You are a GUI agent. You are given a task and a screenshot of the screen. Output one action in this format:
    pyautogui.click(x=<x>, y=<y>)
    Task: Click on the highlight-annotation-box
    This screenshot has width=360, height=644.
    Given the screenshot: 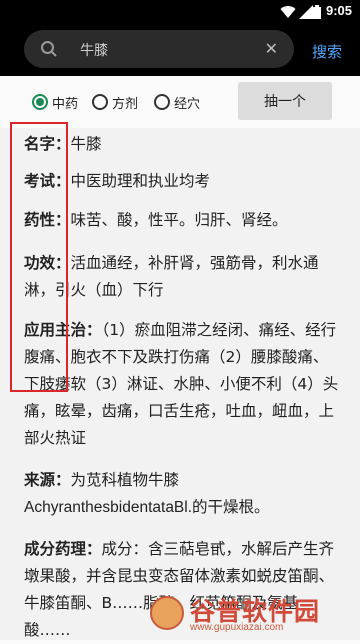 What is the action you would take?
    pyautogui.click(x=39, y=257)
    